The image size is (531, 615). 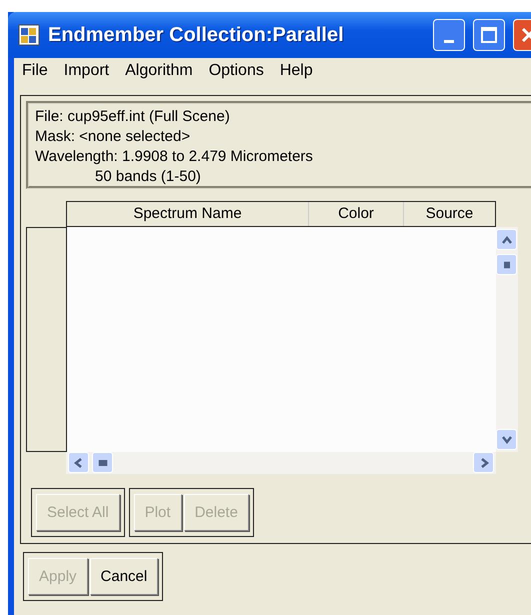 I want to click on info-text: Mask: <none selected>, so click(x=113, y=137).